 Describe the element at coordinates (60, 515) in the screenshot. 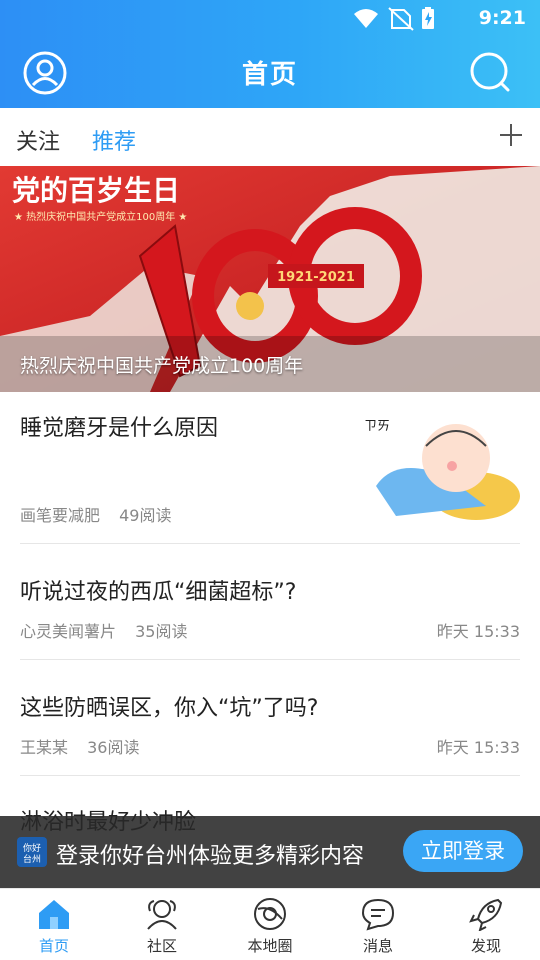

I see `article-author: 画笔要减肥` at that location.